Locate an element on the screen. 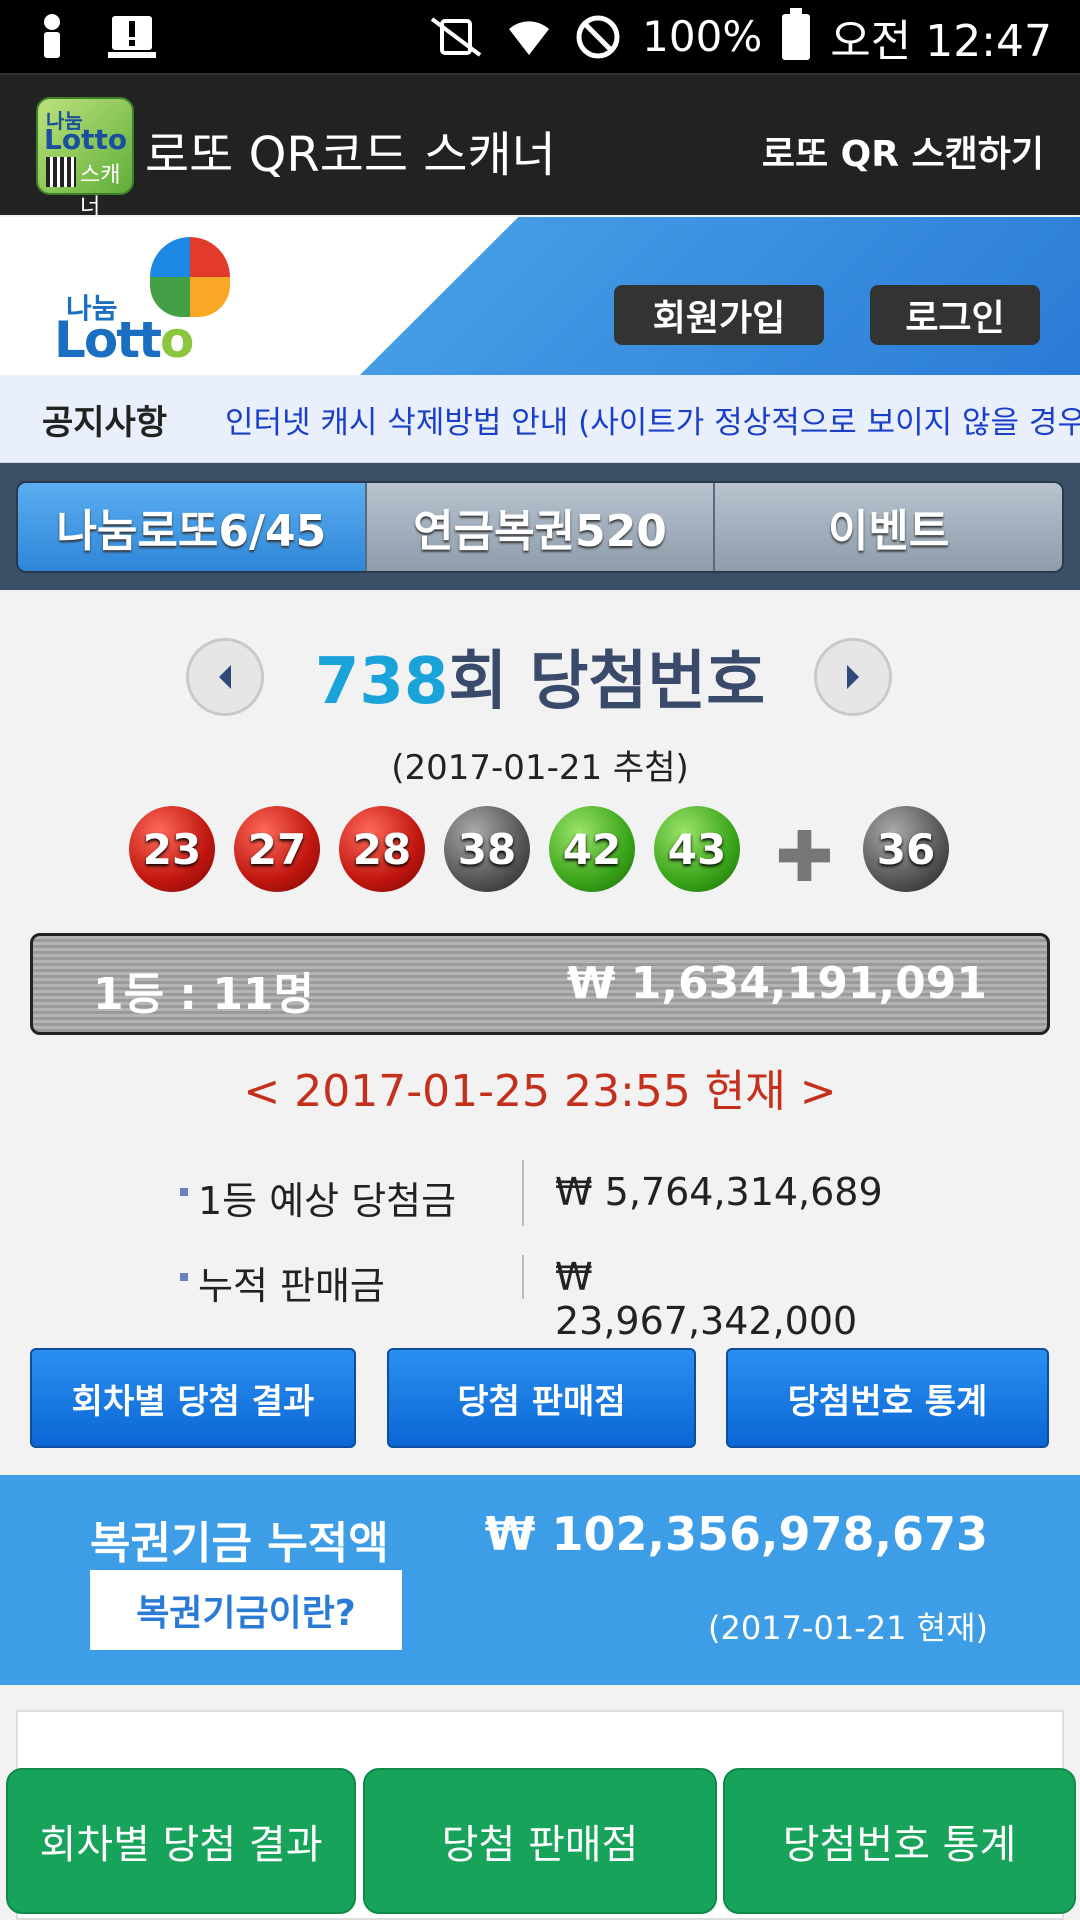  app-icon-text-2: Lotto is located at coordinates (86, 139).